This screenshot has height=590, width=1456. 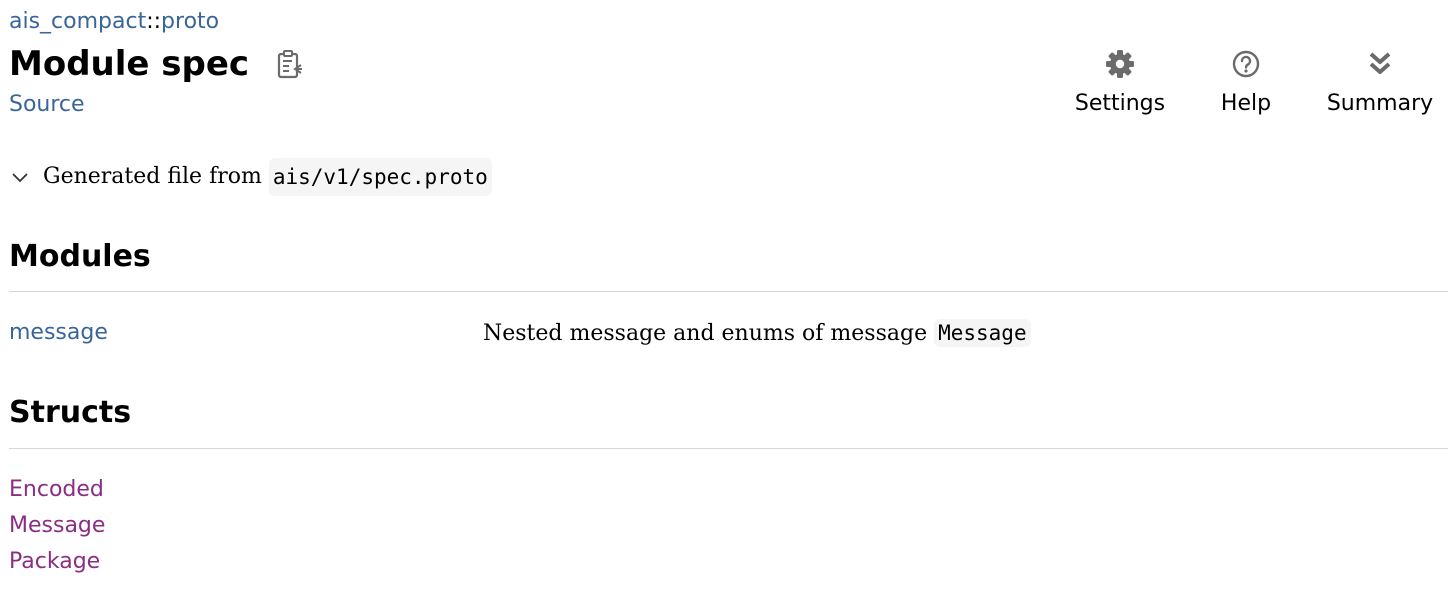 I want to click on breadcrumb-crate-link: ais_compact, so click(x=77, y=21).